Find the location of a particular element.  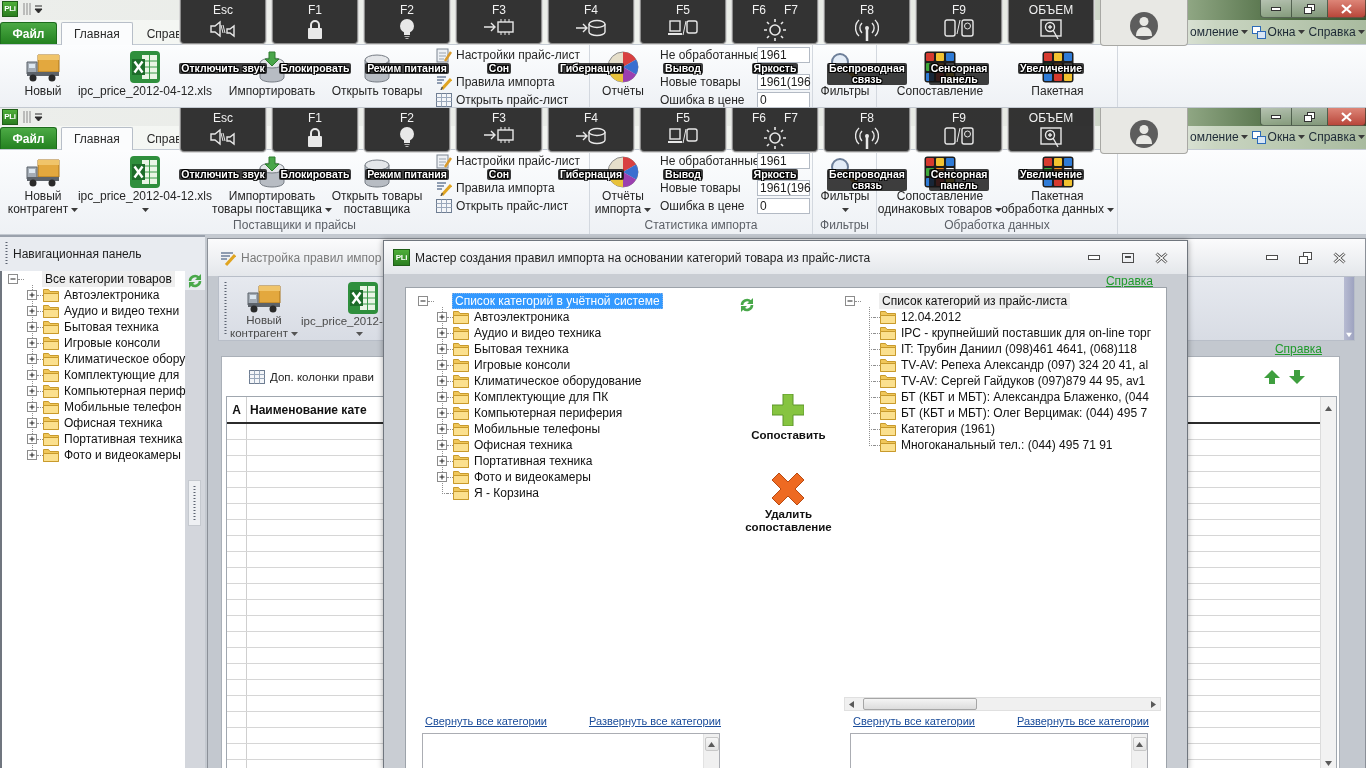

ribbon-button: Пакетная is located at coordinates (1057, 91).